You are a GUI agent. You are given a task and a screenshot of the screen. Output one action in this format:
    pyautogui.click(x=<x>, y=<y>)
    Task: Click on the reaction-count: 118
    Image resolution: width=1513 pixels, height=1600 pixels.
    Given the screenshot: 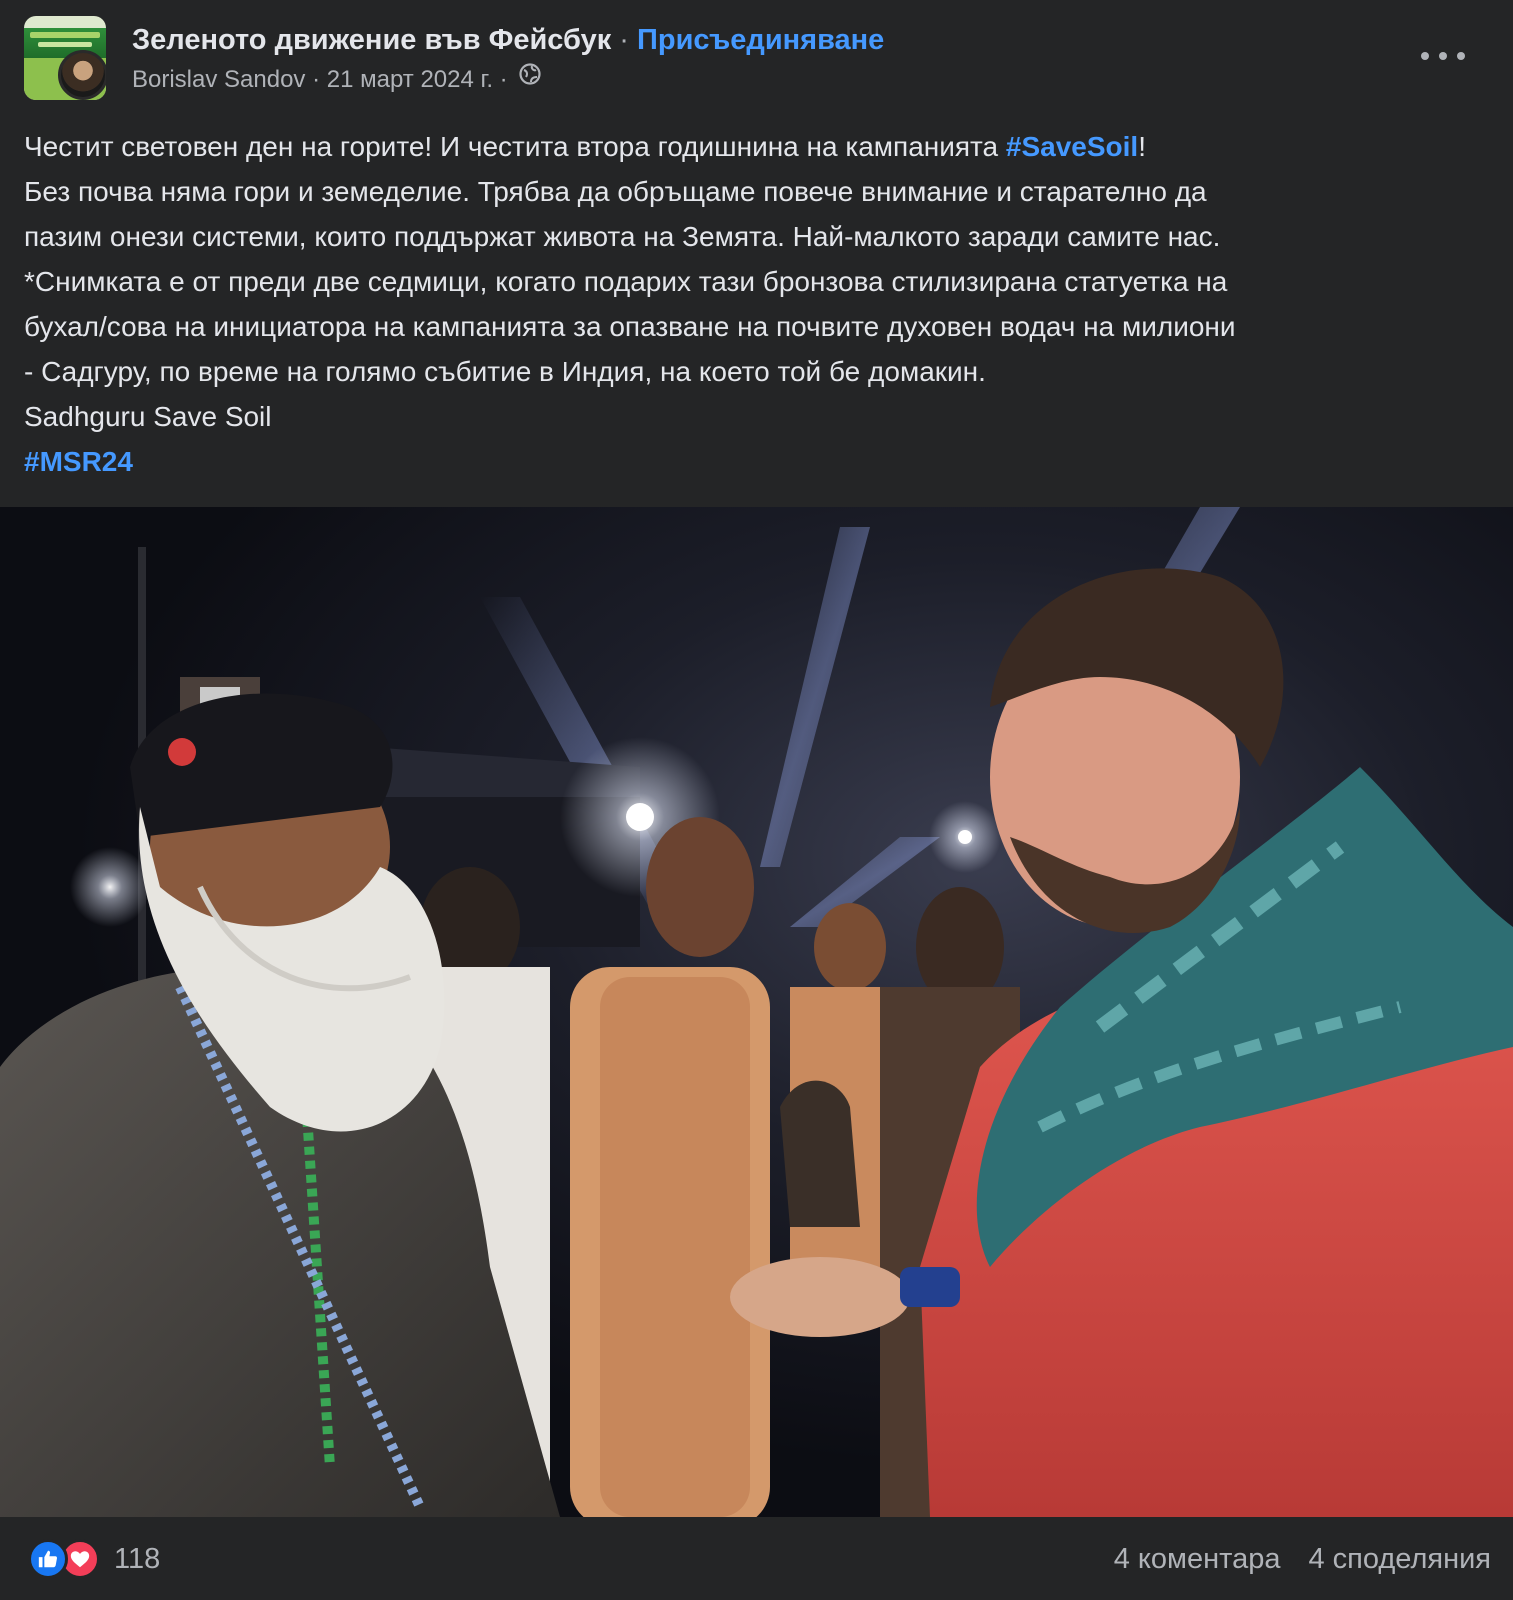 What is the action you would take?
    pyautogui.click(x=137, y=1559)
    